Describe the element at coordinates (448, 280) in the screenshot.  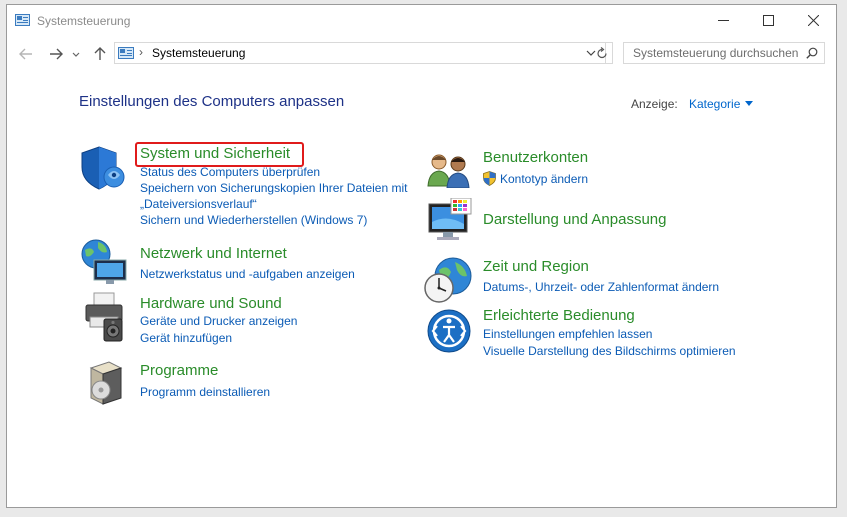
I see `clock-globe-icon` at that location.